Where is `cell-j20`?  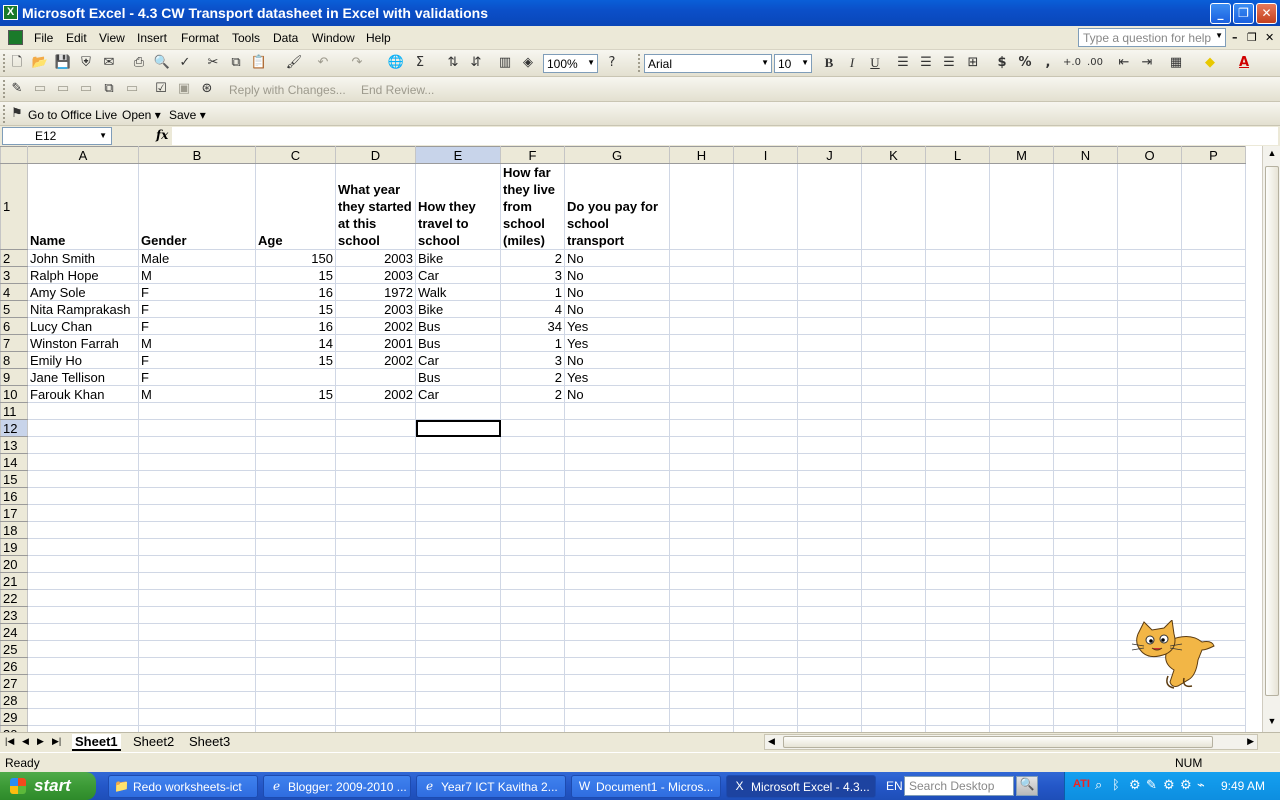 cell-j20 is located at coordinates (829, 564).